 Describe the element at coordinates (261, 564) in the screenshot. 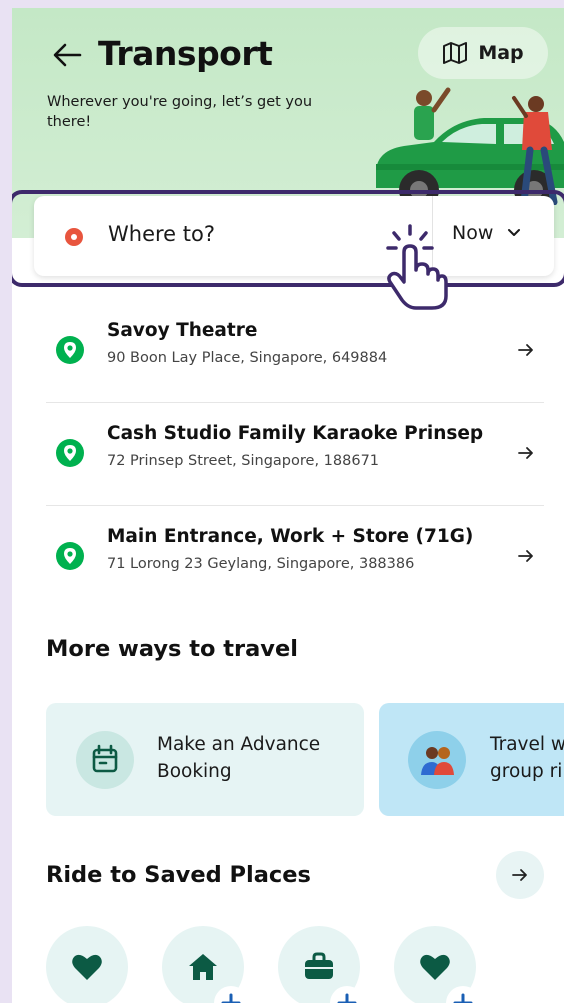

I see `place-address: 71 Lorong 23 Geylang, Singapore, 388386` at that location.